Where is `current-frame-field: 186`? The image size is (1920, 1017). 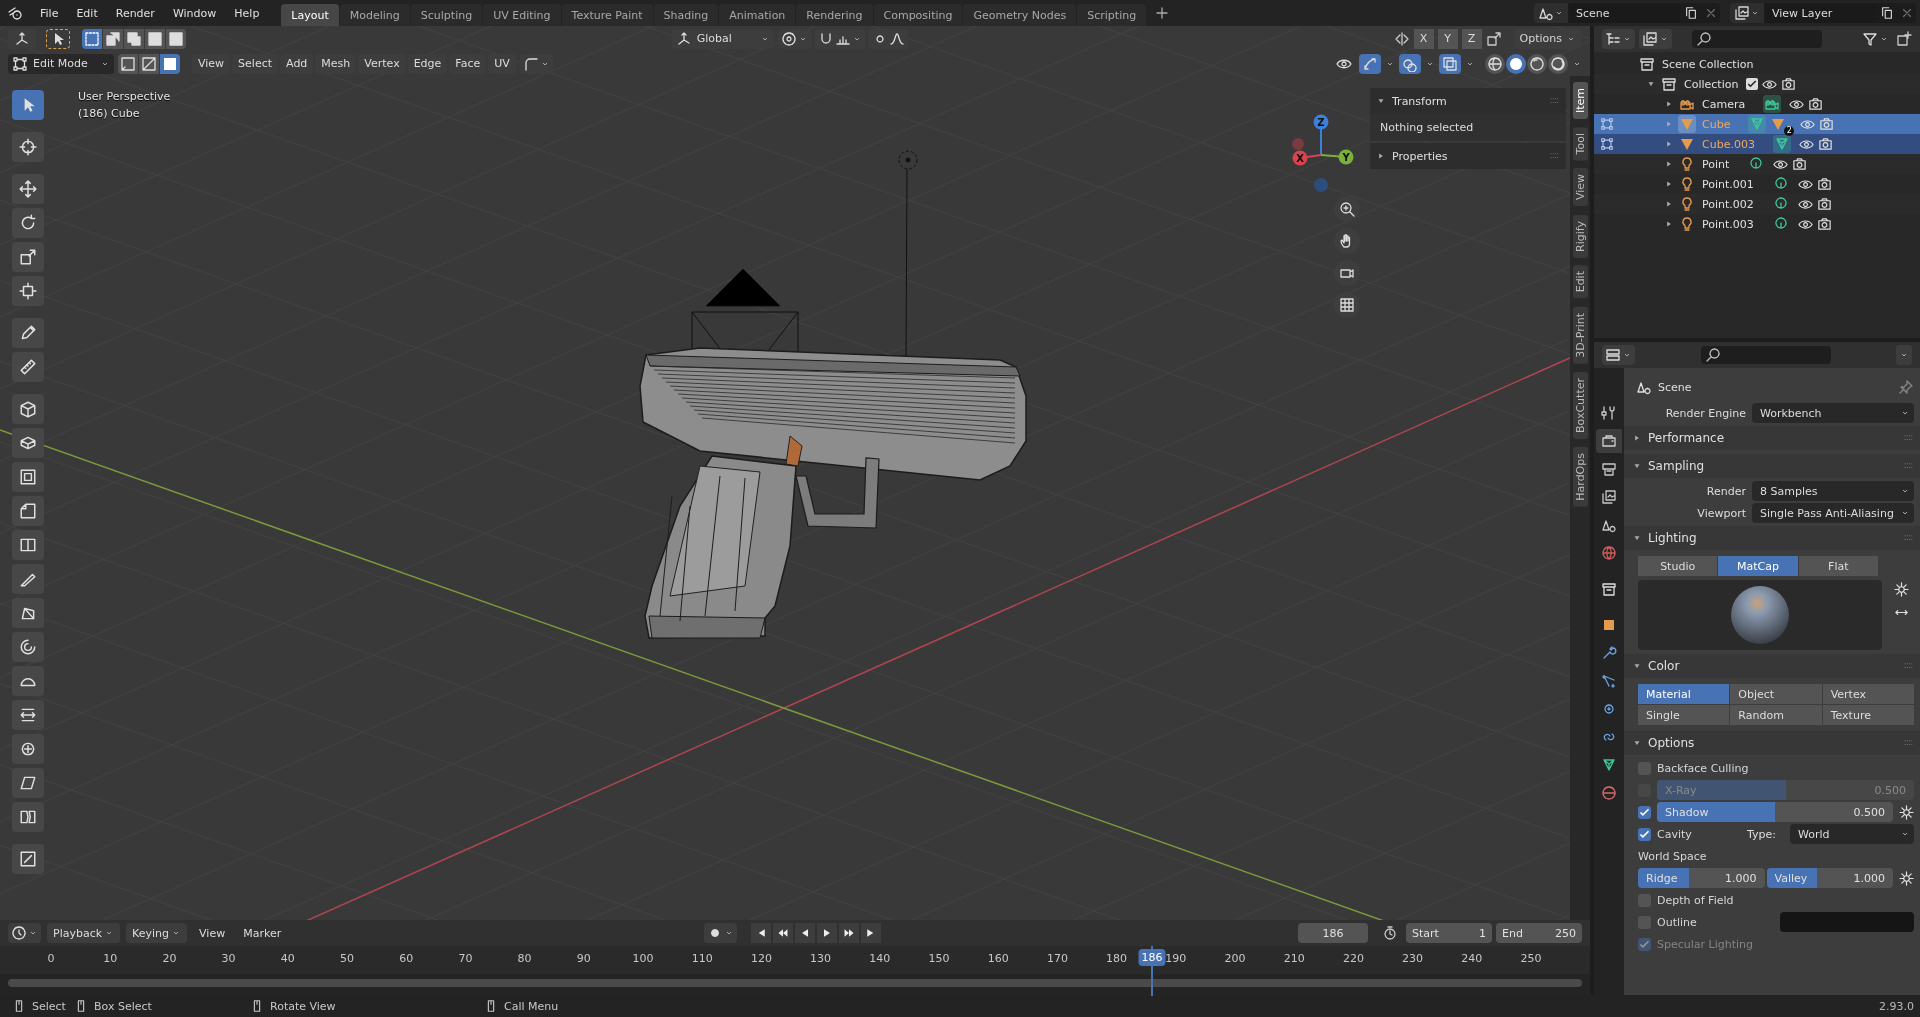
current-frame-field: 186 is located at coordinates (1333, 933).